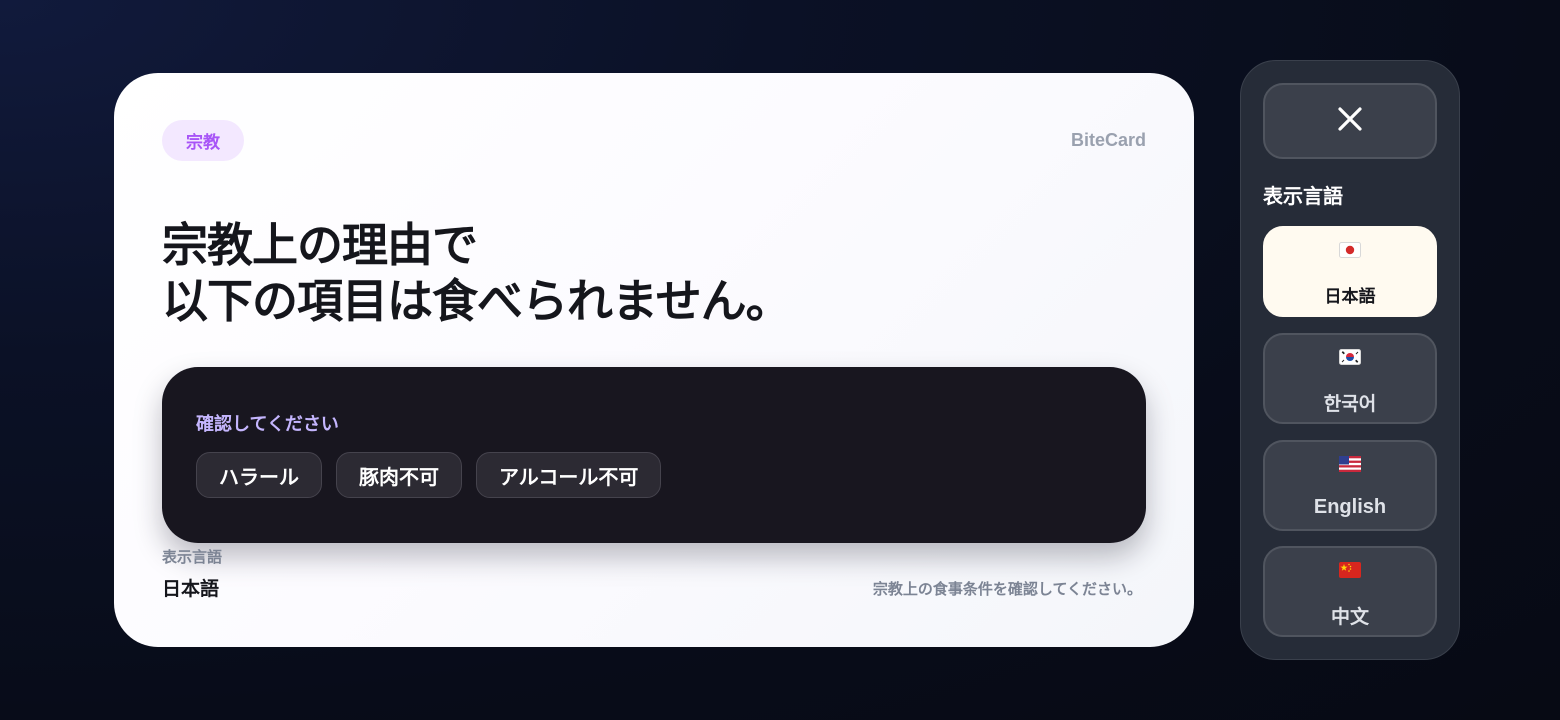  Describe the element at coordinates (191, 589) in the screenshot. I see `language-value: 日本語` at that location.